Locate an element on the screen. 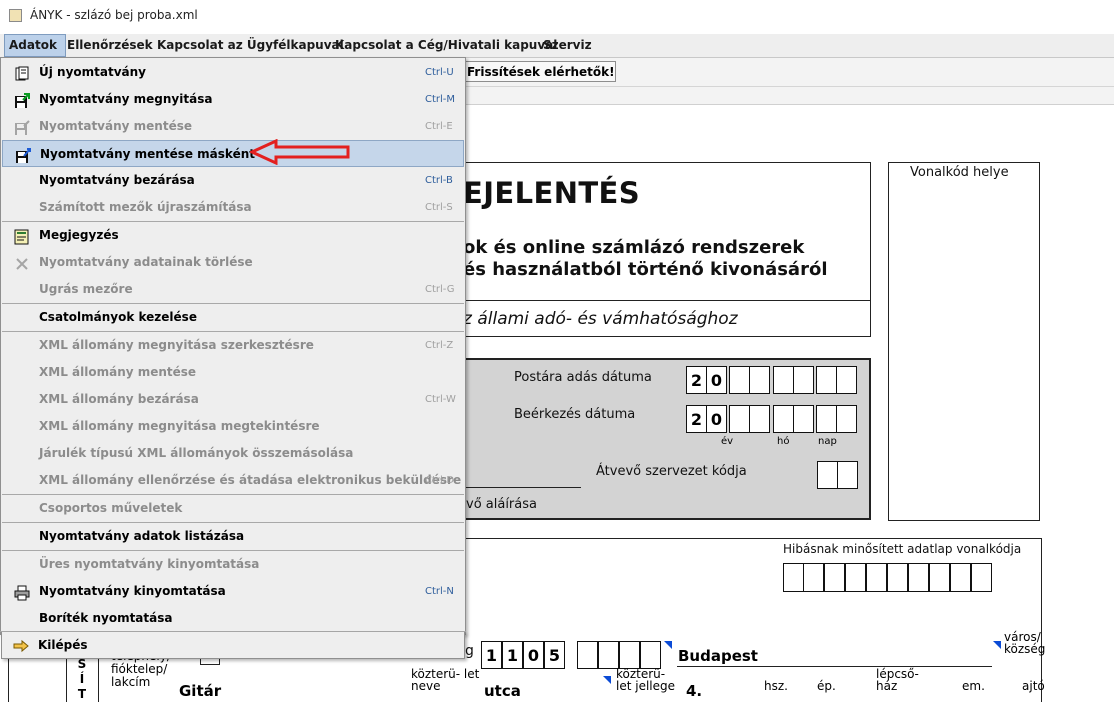  staircase-label: lépcső- ház is located at coordinates (897, 680).